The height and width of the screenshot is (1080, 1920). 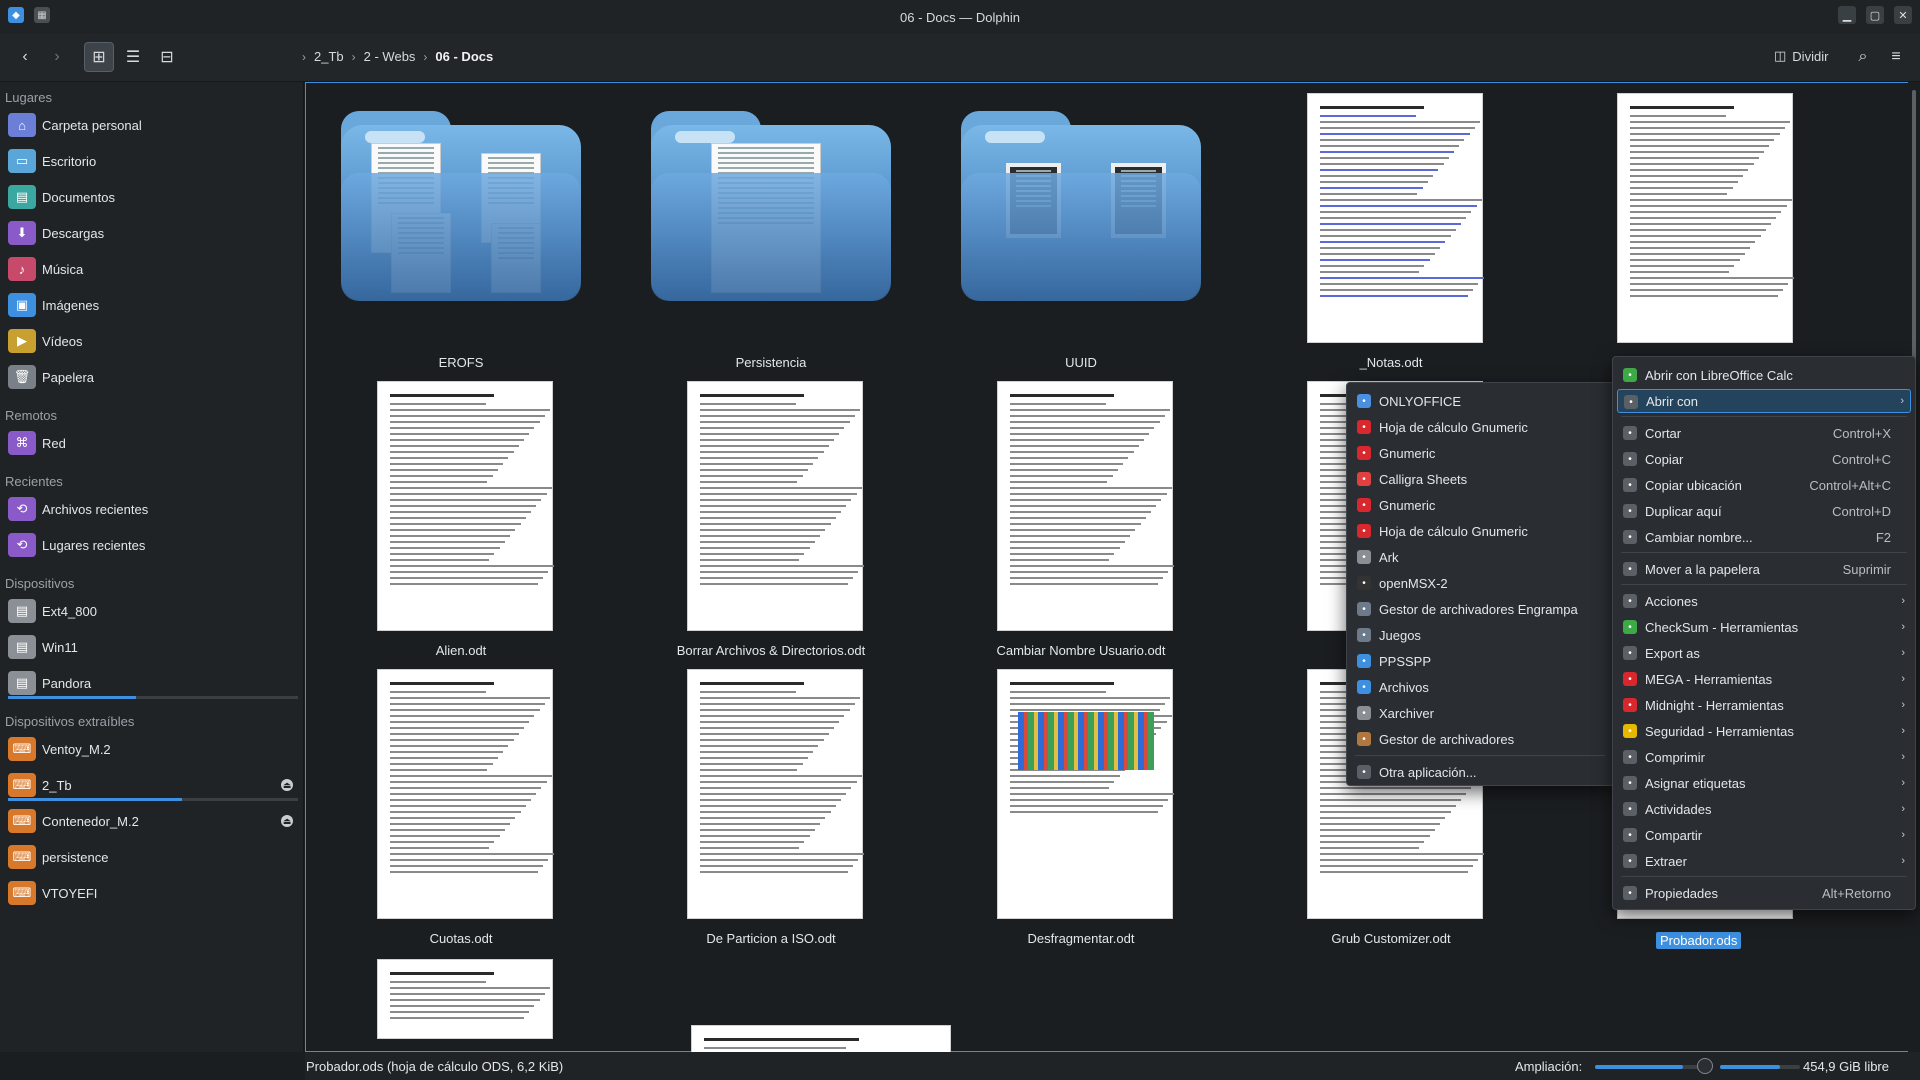 What do you see at coordinates (1681, 893) in the screenshot?
I see `menu-item-label: Propiedades` at bounding box center [1681, 893].